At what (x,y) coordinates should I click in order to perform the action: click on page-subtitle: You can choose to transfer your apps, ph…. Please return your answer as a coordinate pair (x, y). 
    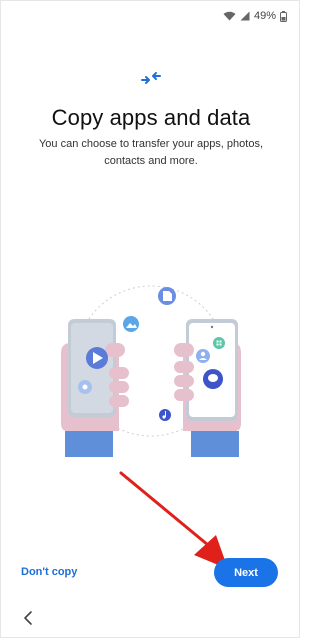
    Looking at the image, I should click on (151, 152).